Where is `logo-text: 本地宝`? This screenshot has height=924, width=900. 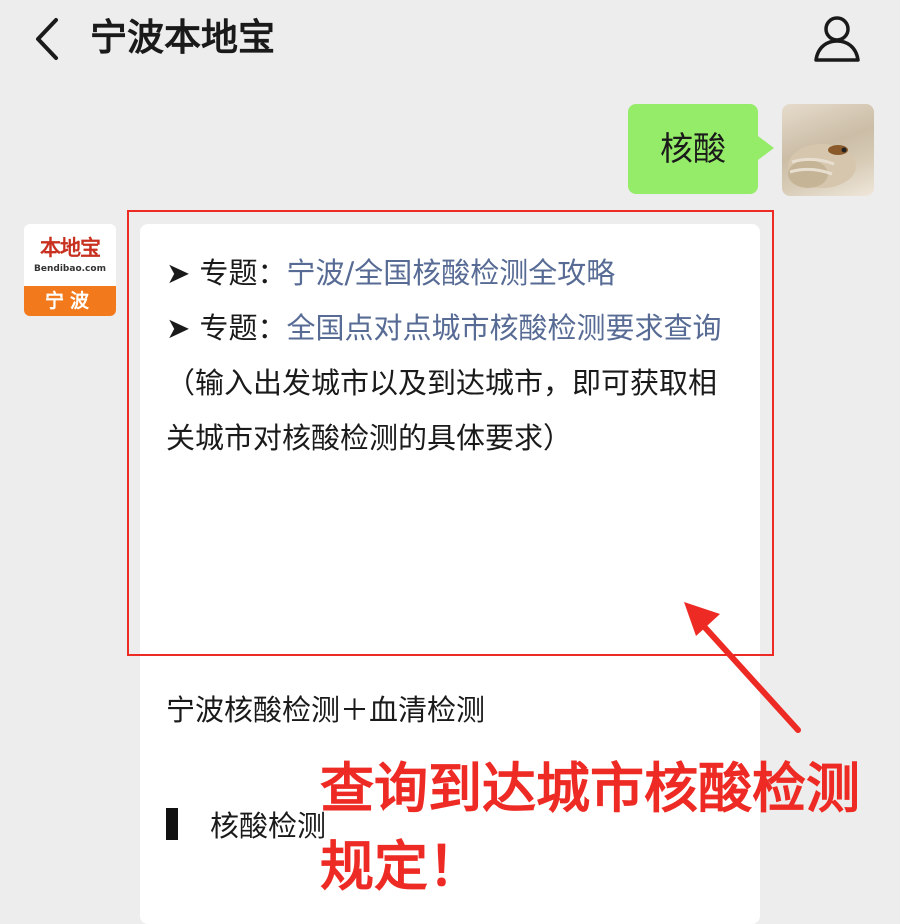
logo-text: 本地宝 is located at coordinates (70, 248).